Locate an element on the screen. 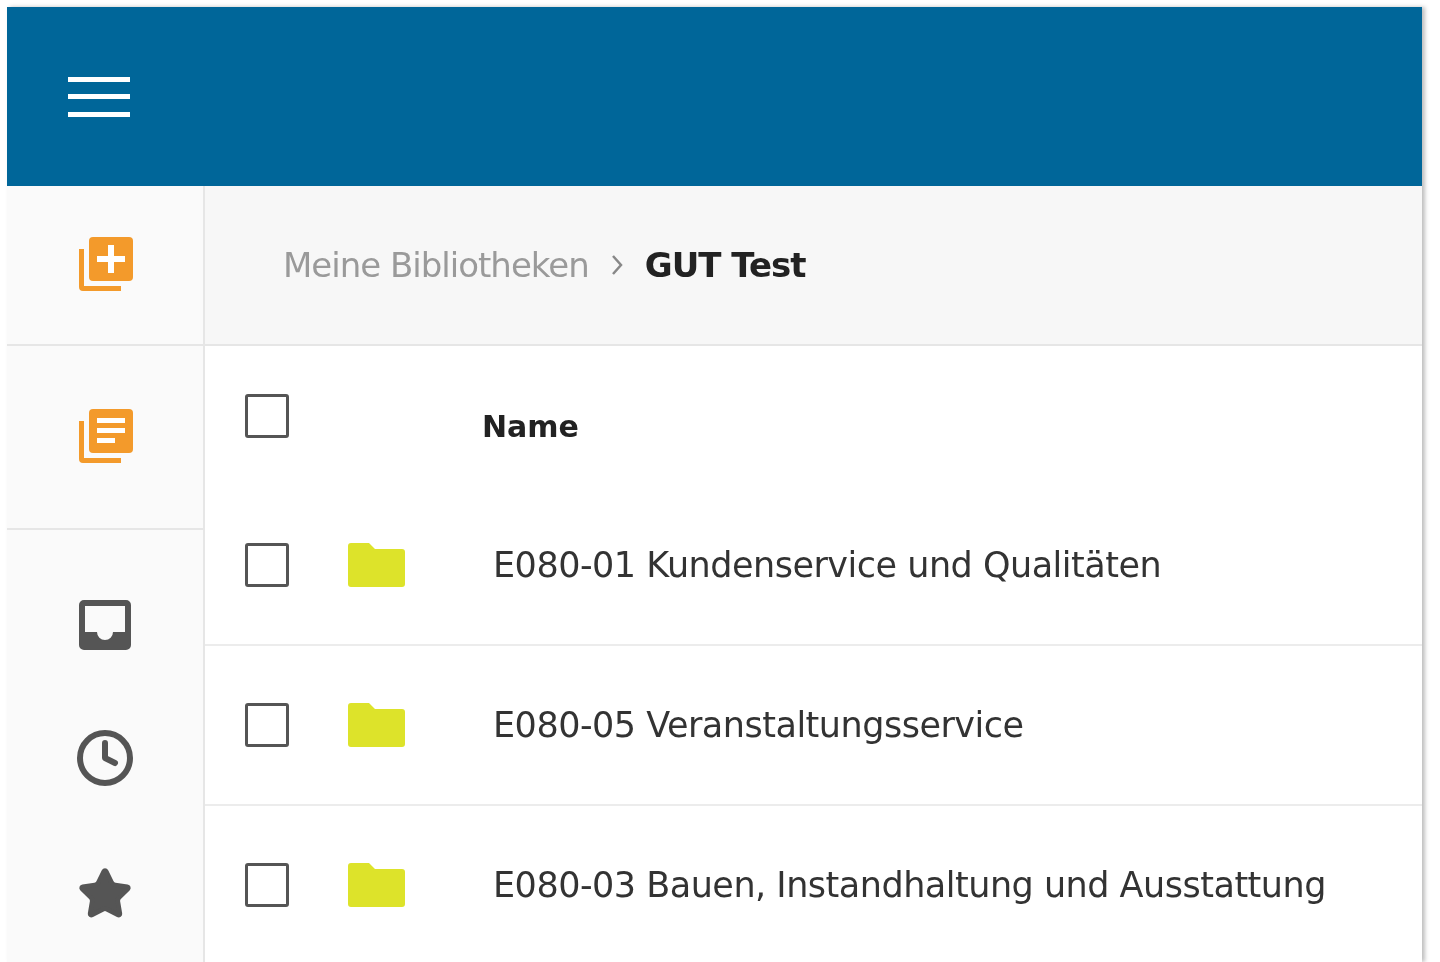 The width and height of the screenshot is (1440, 962). breadcrumb-link: GUT Test is located at coordinates (725, 265).